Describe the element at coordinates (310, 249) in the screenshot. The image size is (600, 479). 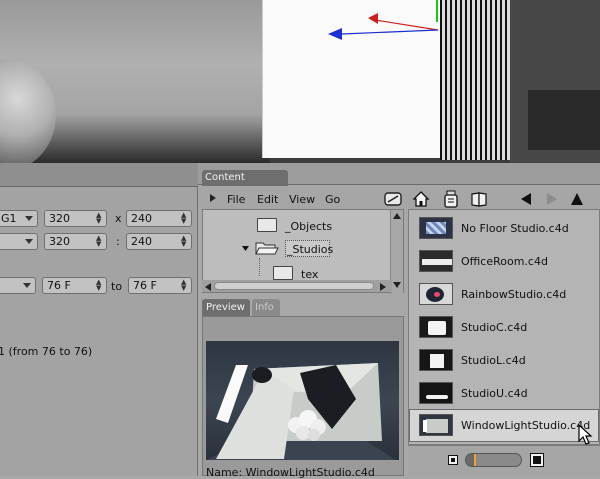
I see `tree-item-studios: _Studios` at that location.